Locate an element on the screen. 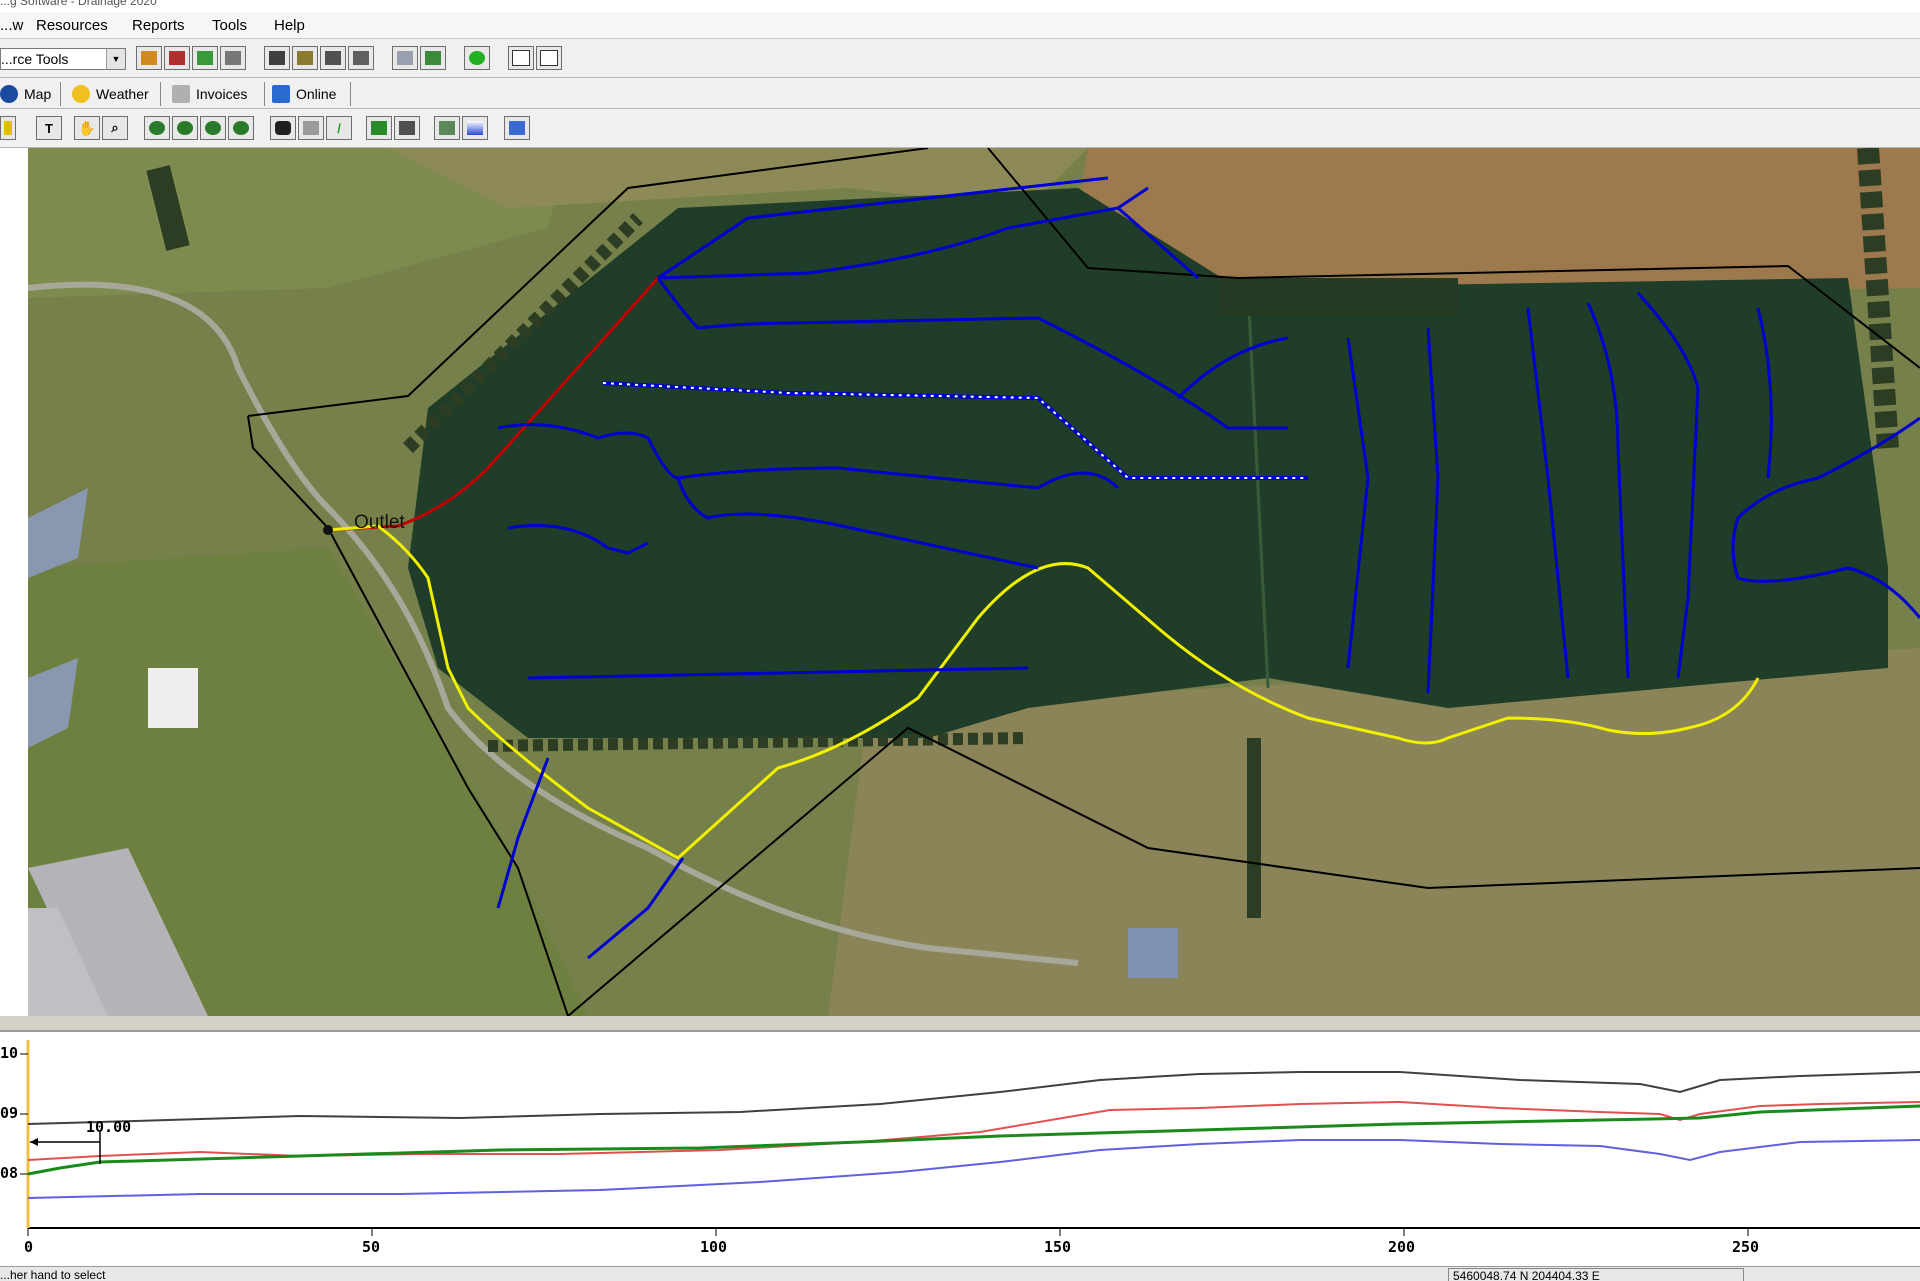 The height and width of the screenshot is (1281, 1920). image-layer-button is located at coordinates (379, 128).